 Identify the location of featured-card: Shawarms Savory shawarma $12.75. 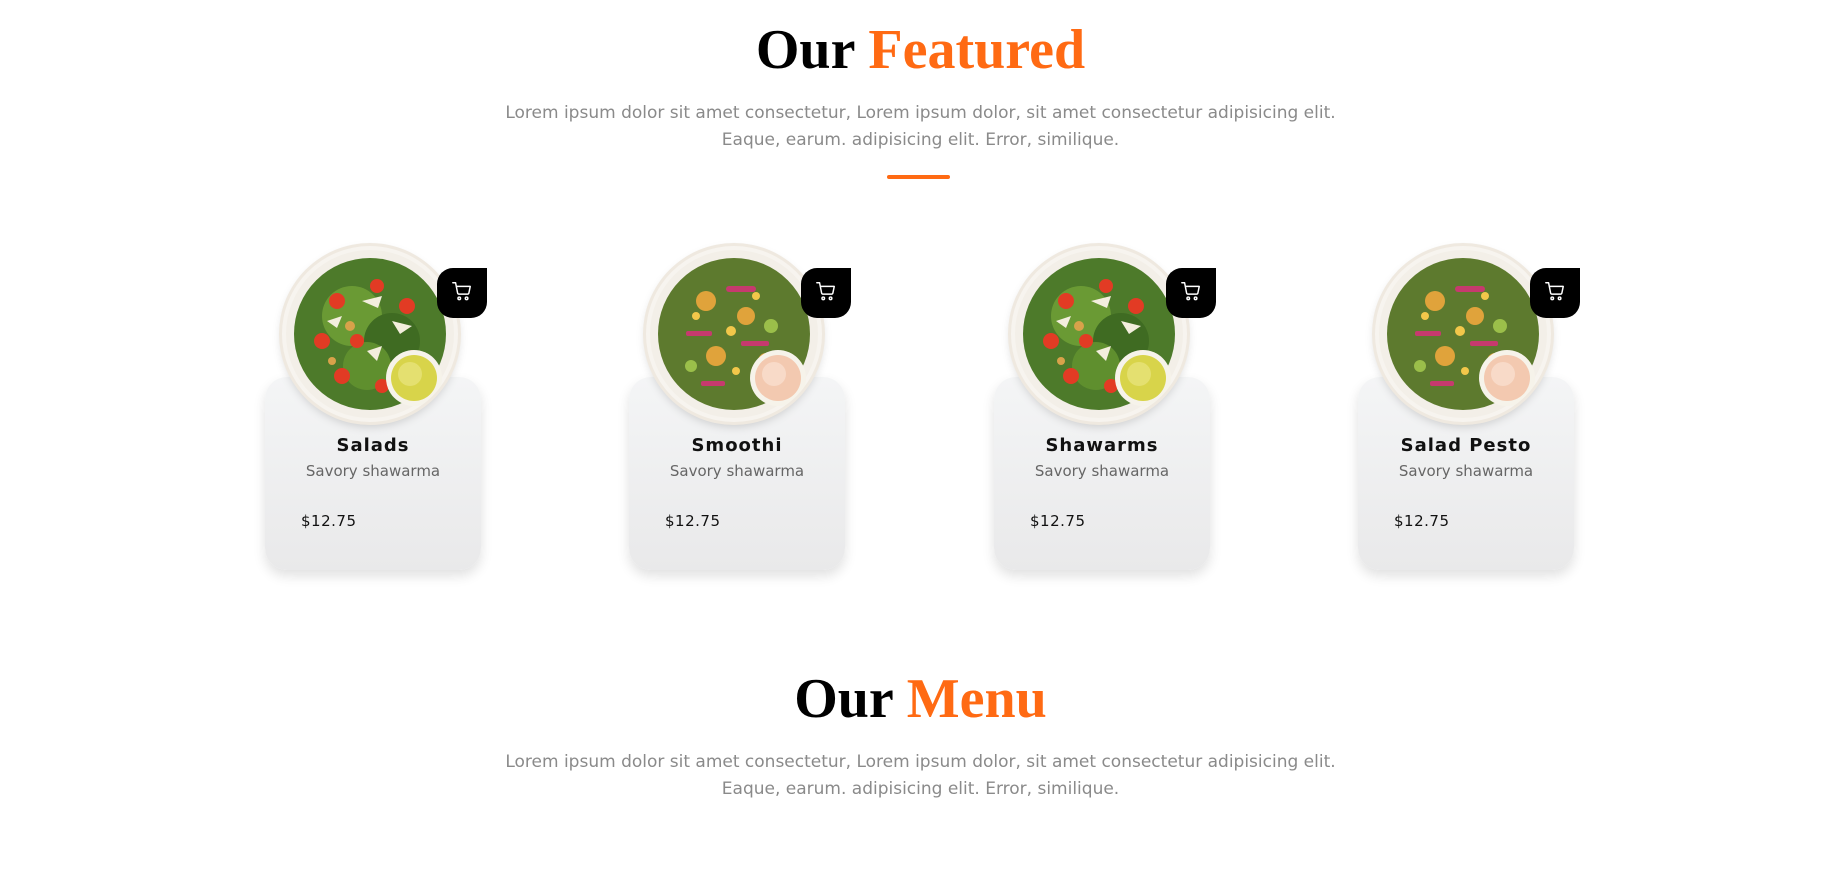
(1105, 408).